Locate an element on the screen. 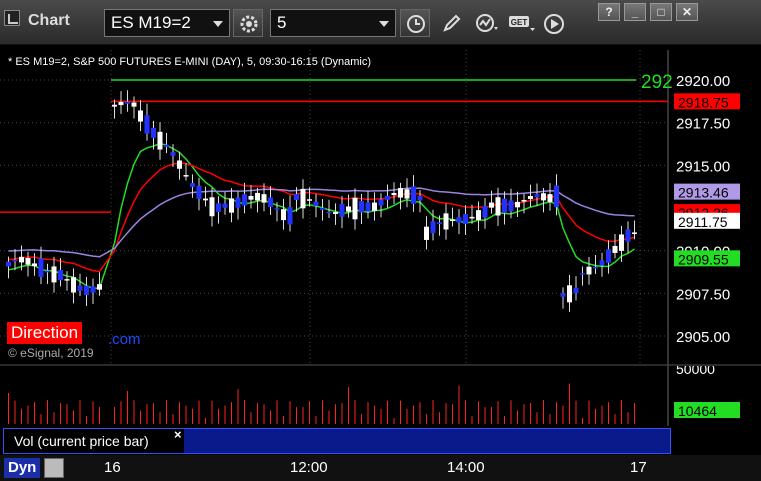  draw-button is located at coordinates (452, 23).